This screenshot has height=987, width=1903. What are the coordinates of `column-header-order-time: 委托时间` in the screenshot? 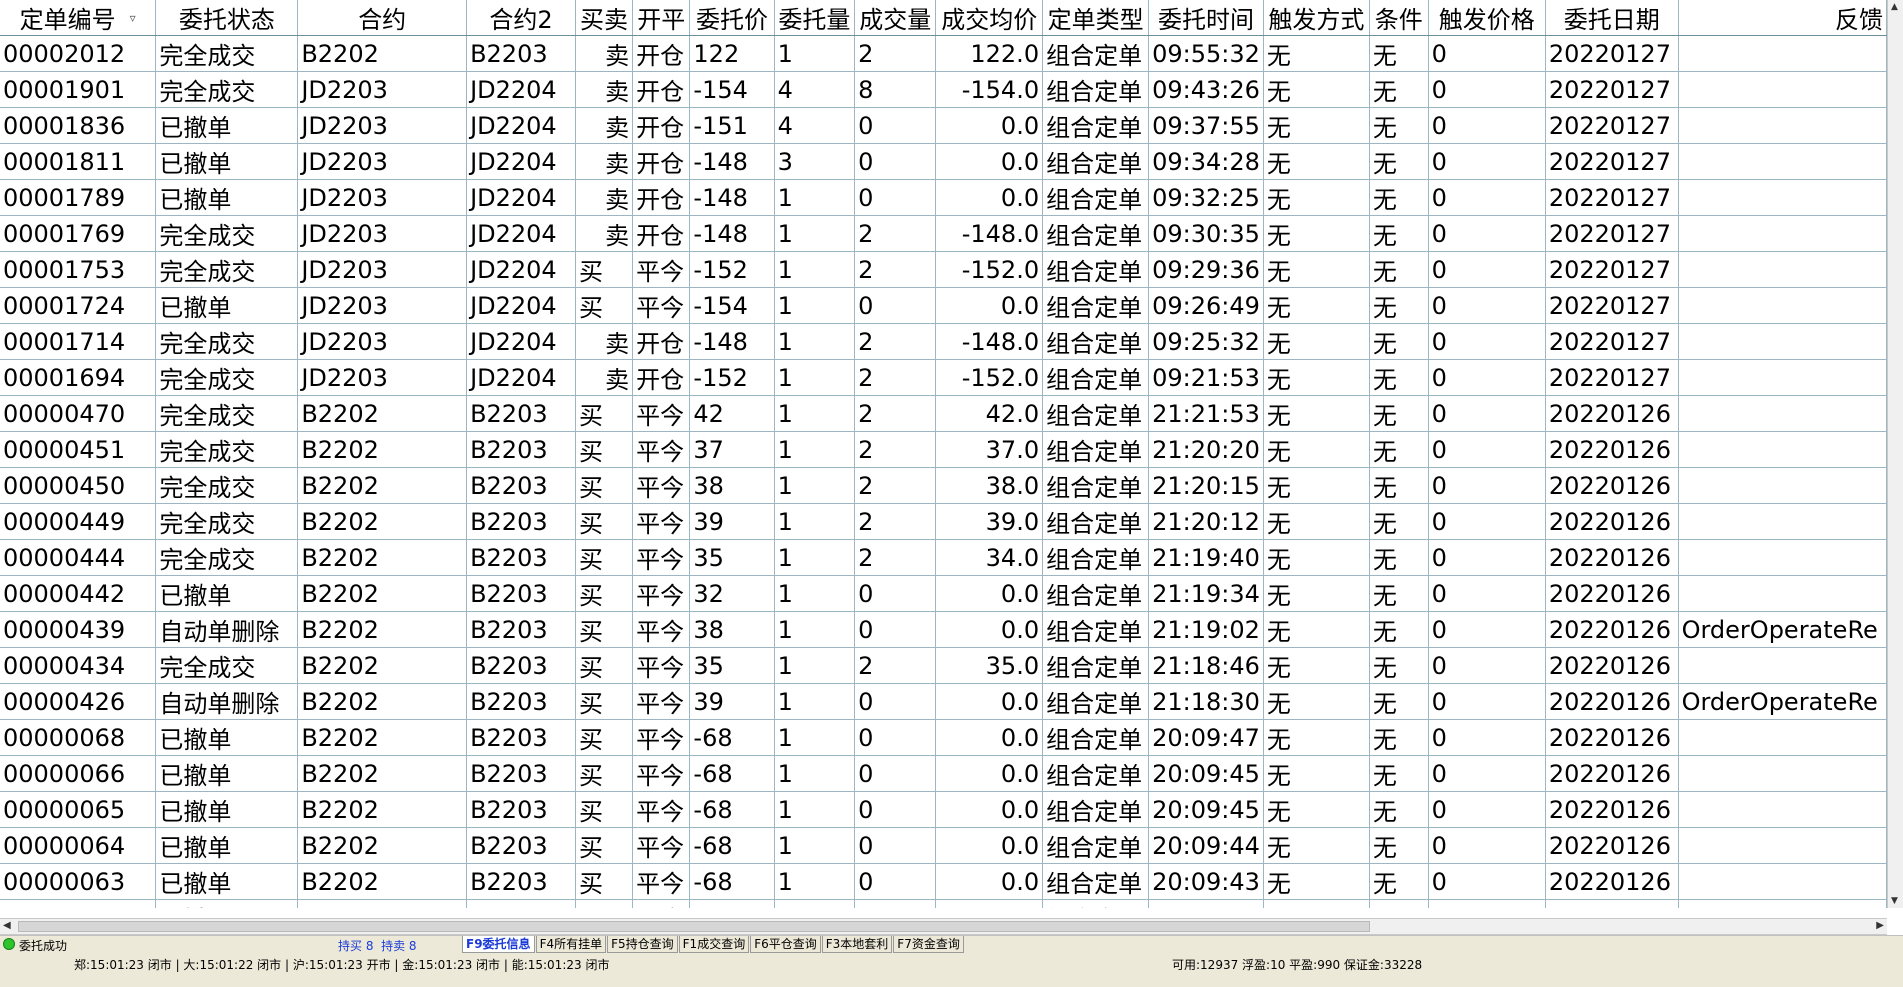 It's located at (1206, 18).